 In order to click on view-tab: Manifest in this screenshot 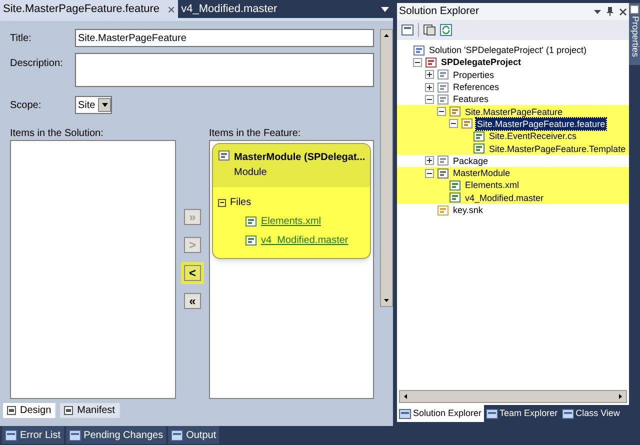, I will do `click(90, 410)`.